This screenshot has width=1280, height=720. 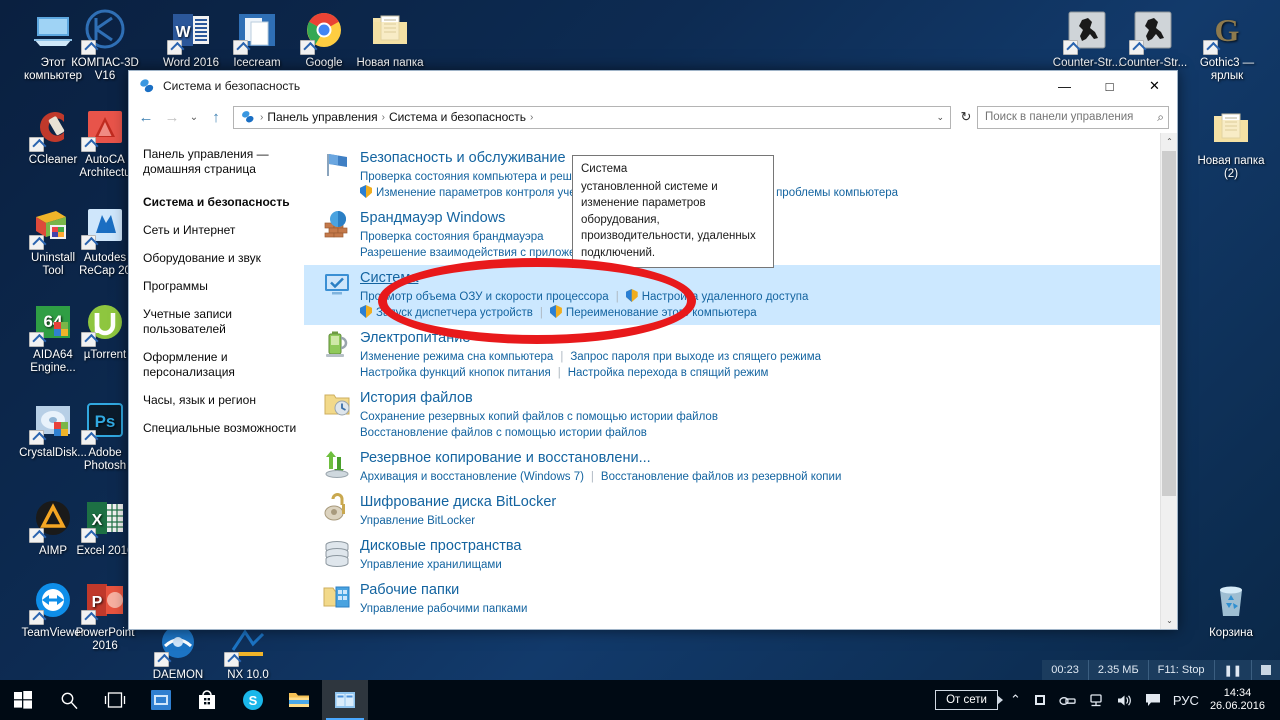 What do you see at coordinates (223, 162) in the screenshot?
I see `sidebar-item-home: Панель управления — домашняя страница` at bounding box center [223, 162].